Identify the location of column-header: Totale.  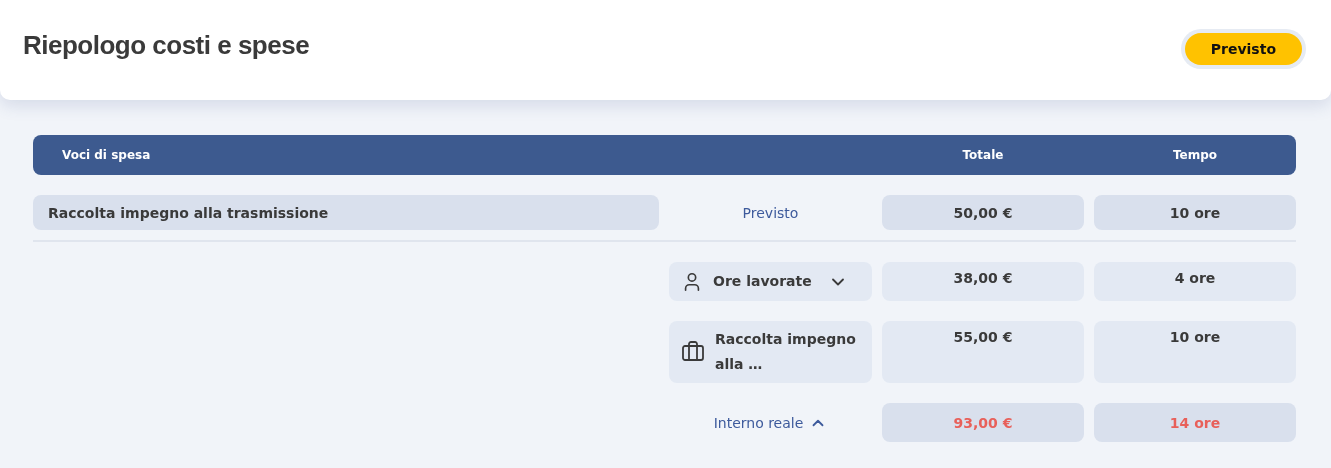
(983, 155).